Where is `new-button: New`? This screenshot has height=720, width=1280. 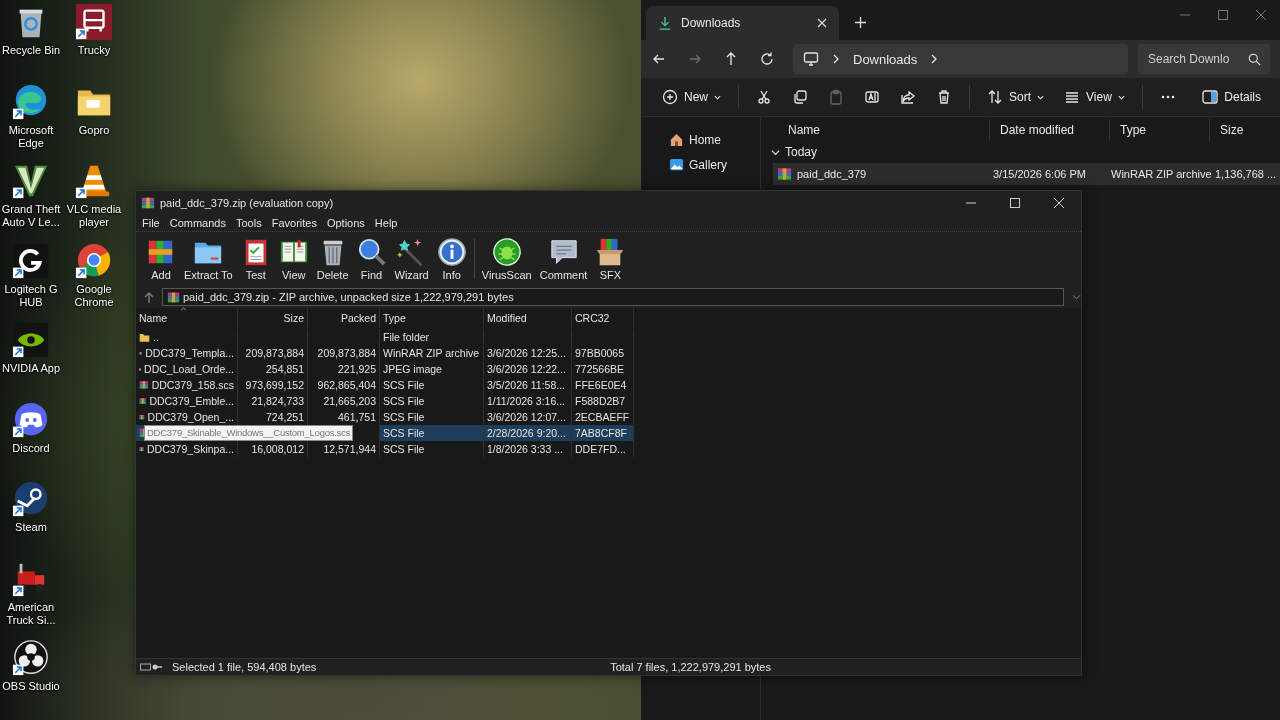 new-button: New is located at coordinates (691, 97).